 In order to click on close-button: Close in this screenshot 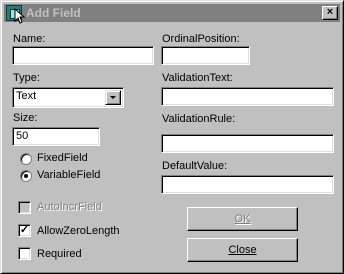, I will do `click(242, 250)`.